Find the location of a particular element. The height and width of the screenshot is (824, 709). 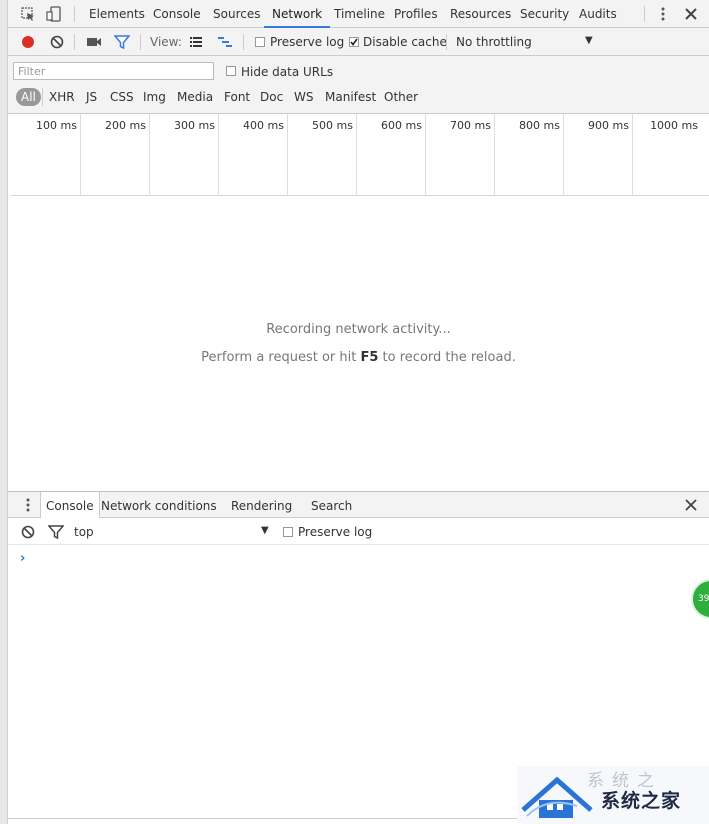

tab-audits: Audits is located at coordinates (598, 13).